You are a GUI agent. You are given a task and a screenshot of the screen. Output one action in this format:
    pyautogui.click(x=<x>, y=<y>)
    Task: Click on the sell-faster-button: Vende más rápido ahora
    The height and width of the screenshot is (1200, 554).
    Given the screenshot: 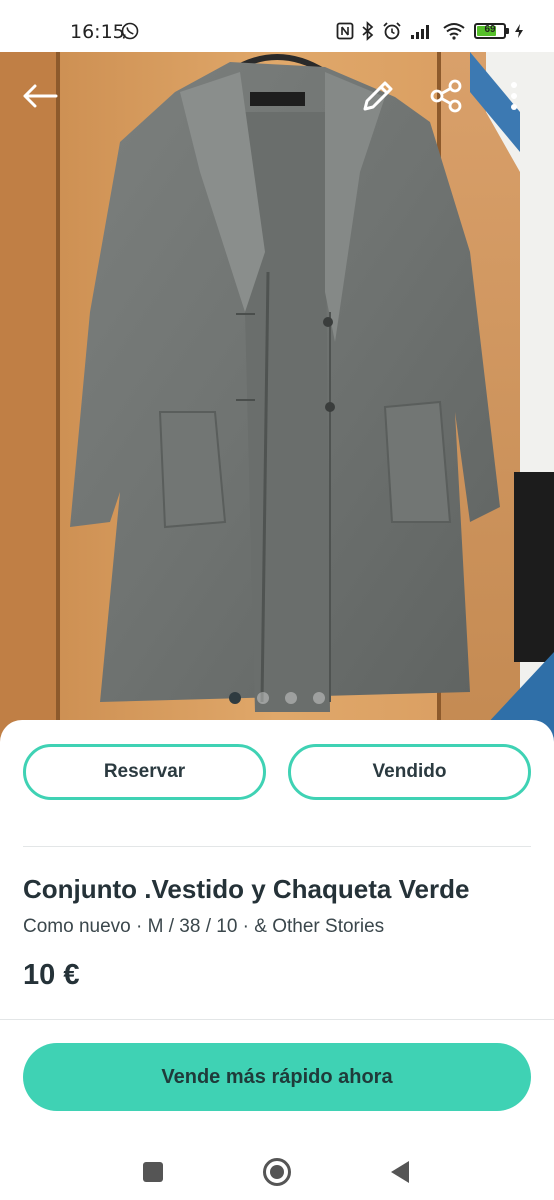 What is the action you would take?
    pyautogui.click(x=277, y=1077)
    